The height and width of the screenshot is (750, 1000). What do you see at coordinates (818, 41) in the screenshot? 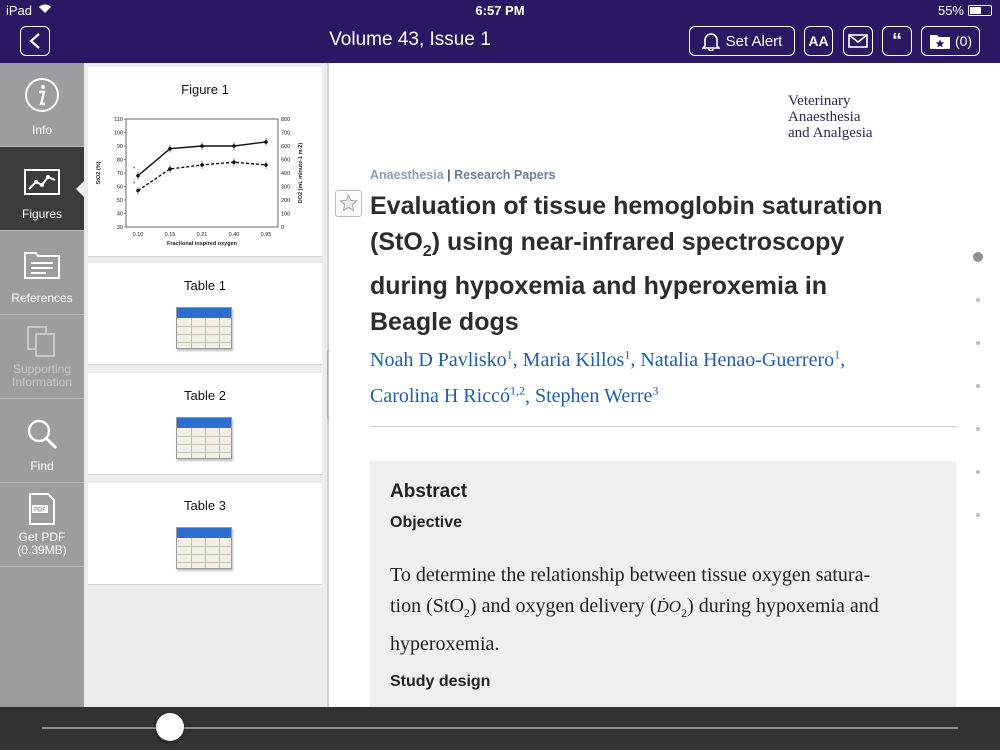
I see `font-size-button: AA` at bounding box center [818, 41].